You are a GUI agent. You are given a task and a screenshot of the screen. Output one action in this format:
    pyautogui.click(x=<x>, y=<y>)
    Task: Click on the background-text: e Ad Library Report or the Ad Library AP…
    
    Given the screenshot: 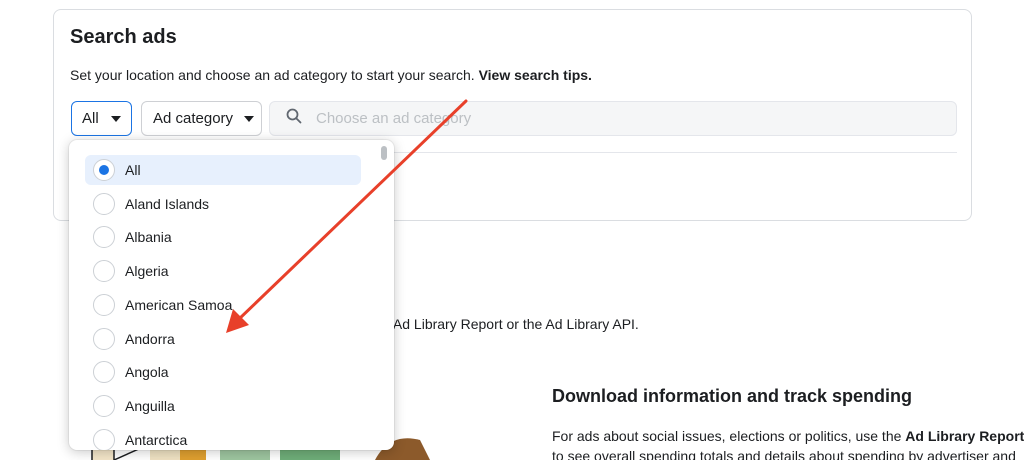 What is the action you would take?
    pyautogui.click(x=510, y=324)
    